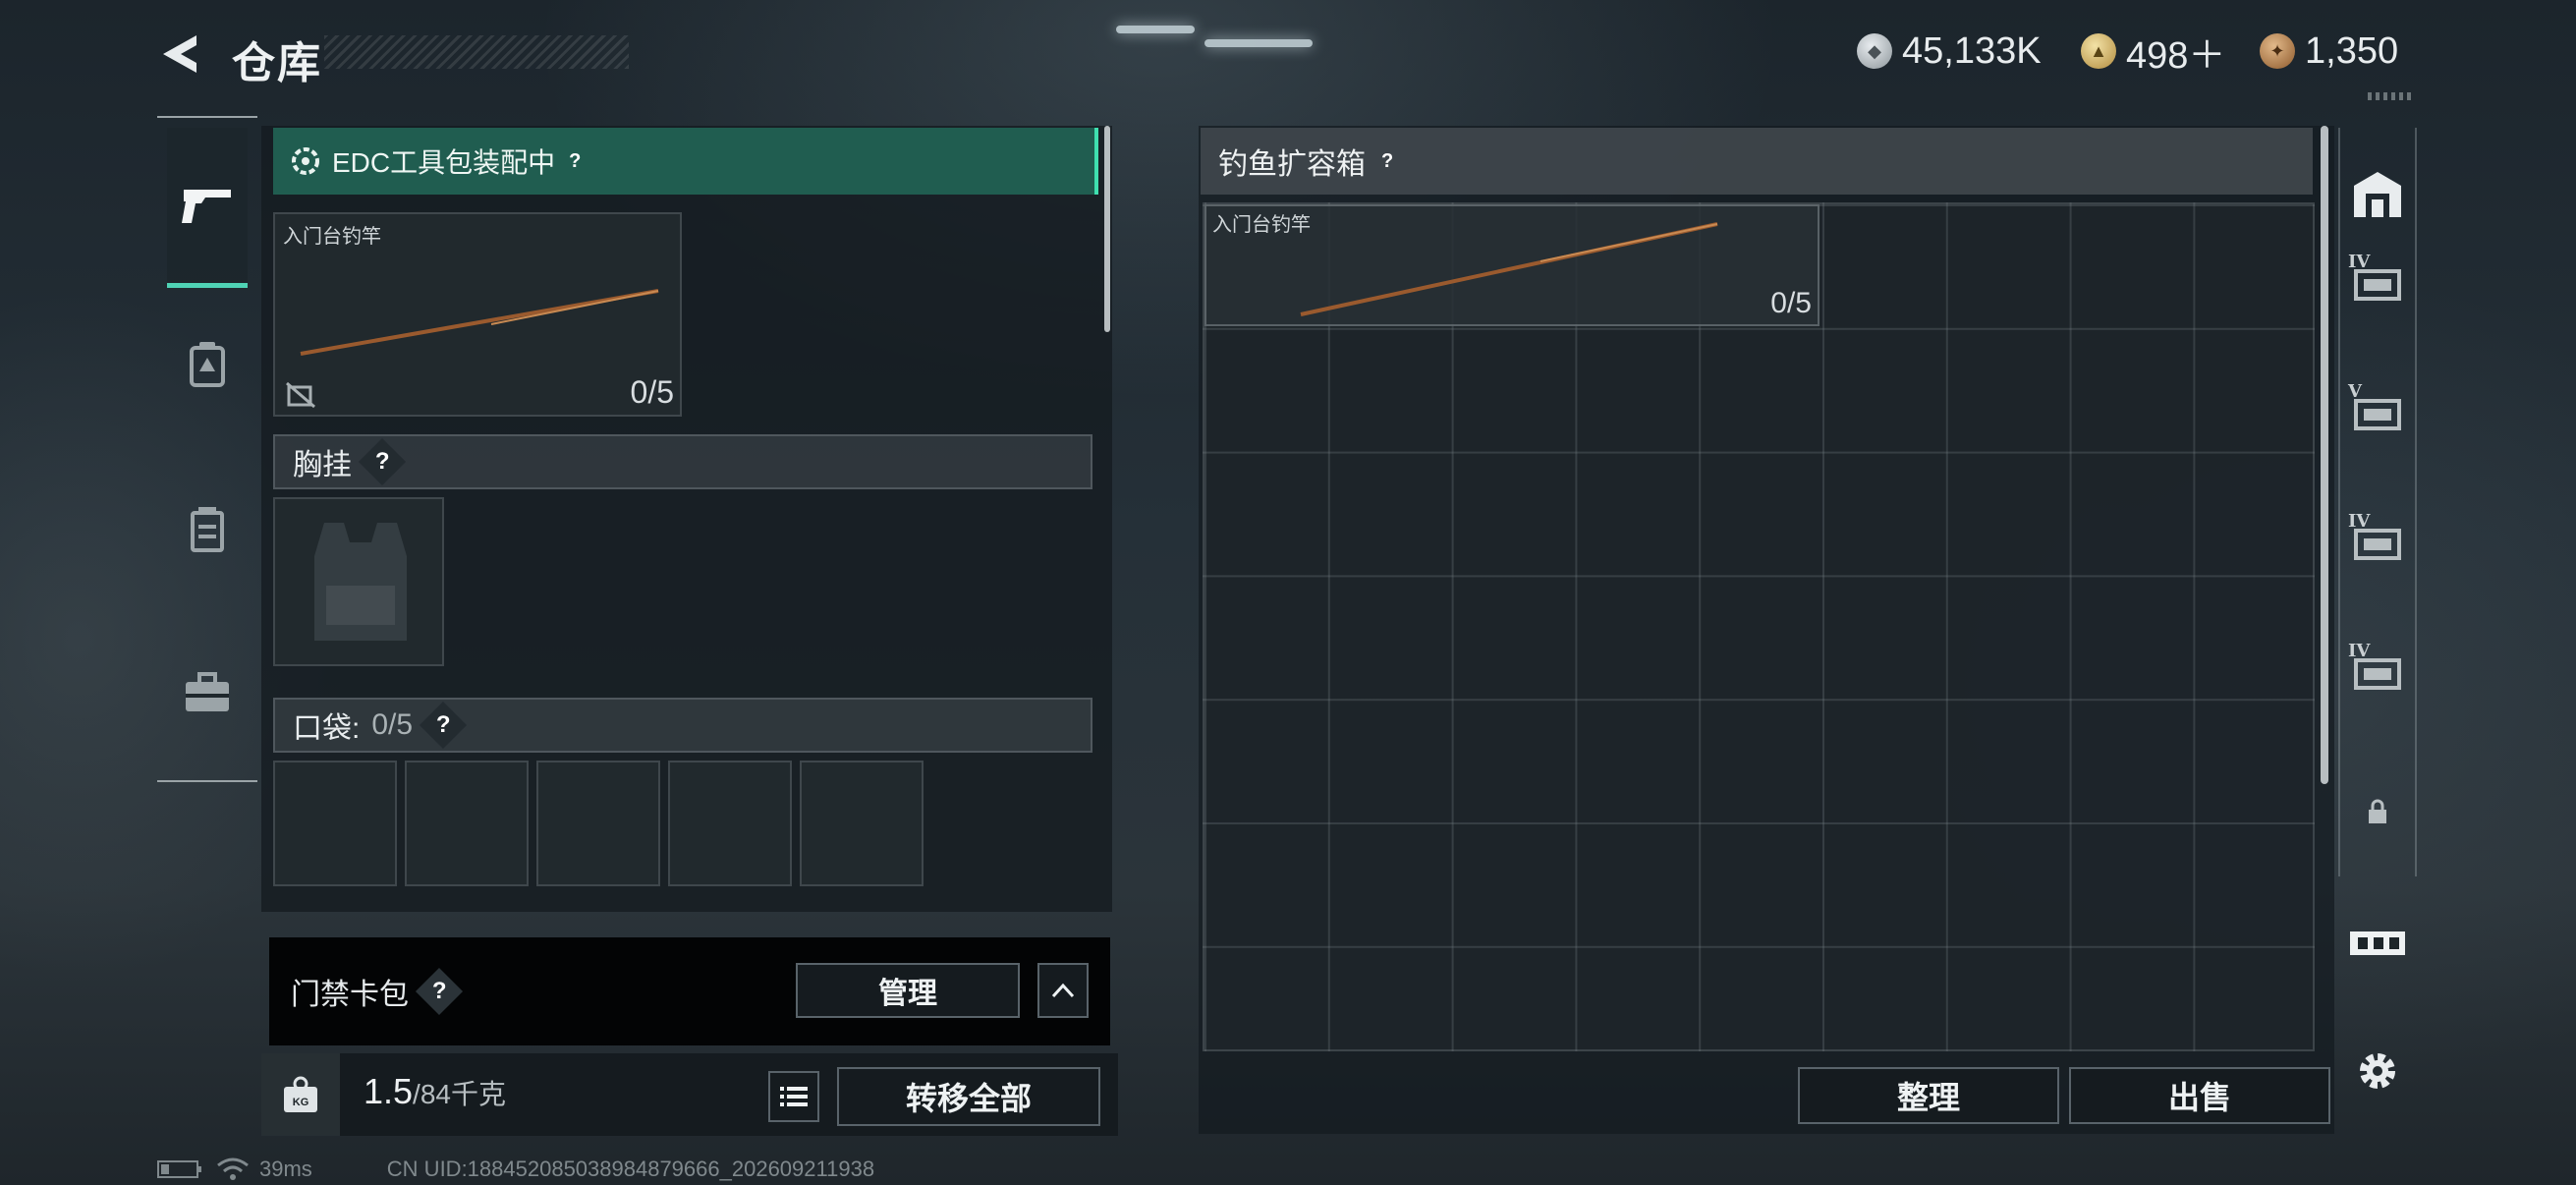 The width and height of the screenshot is (2576, 1185). I want to click on no-insure-icon, so click(300, 395).